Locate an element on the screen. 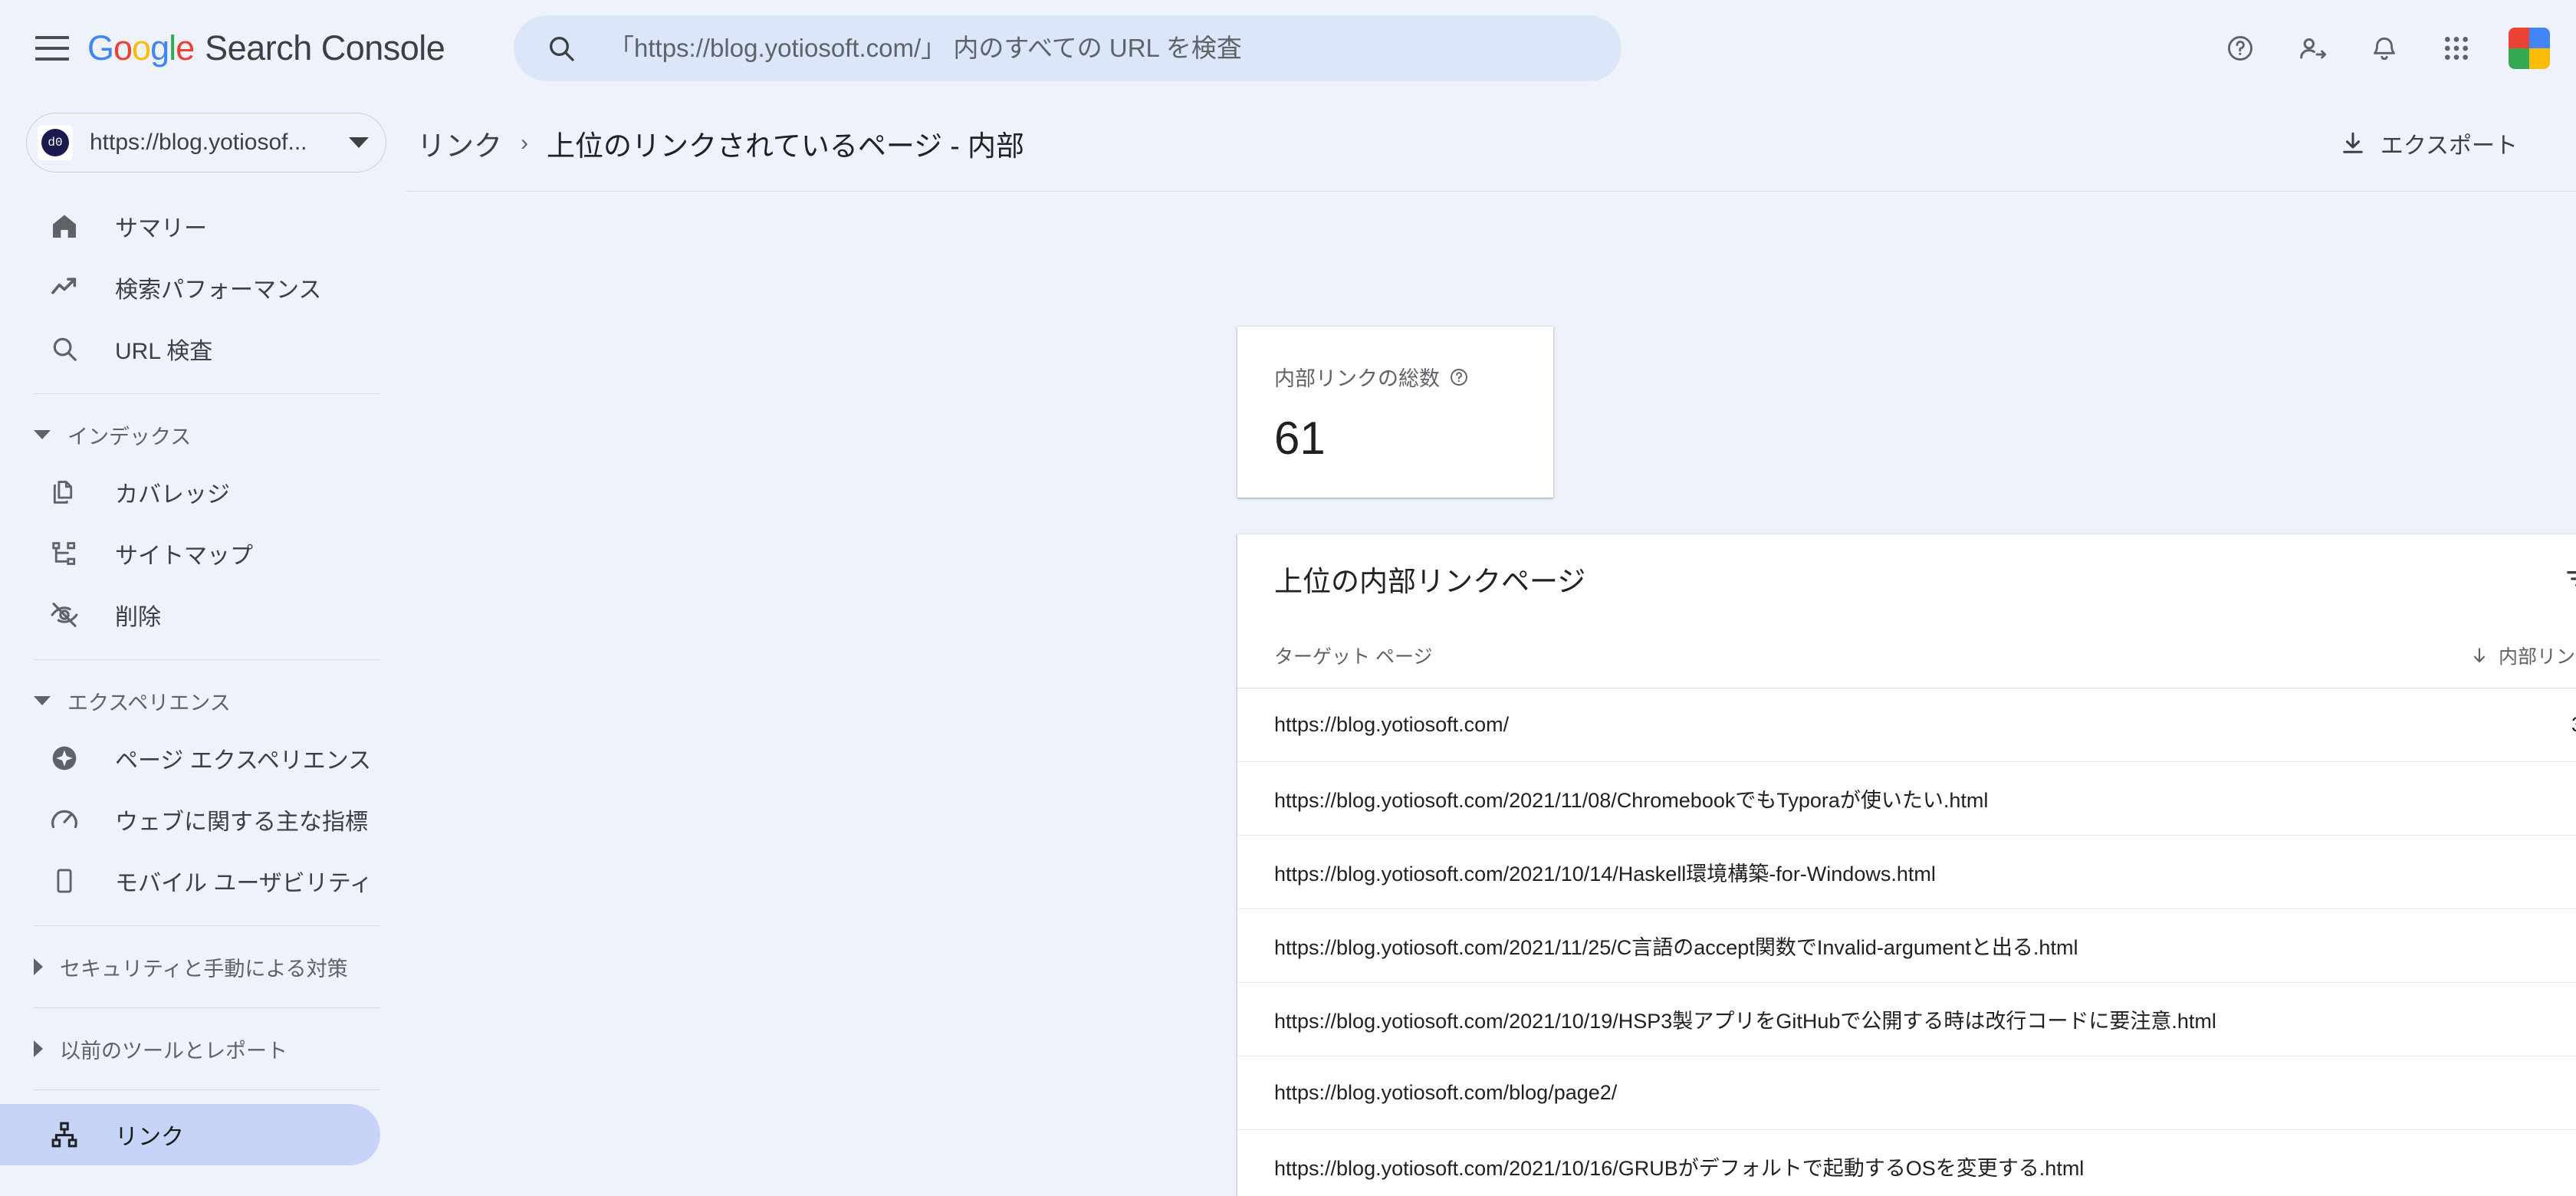  logo-letter-g2: g is located at coordinates (159, 48).